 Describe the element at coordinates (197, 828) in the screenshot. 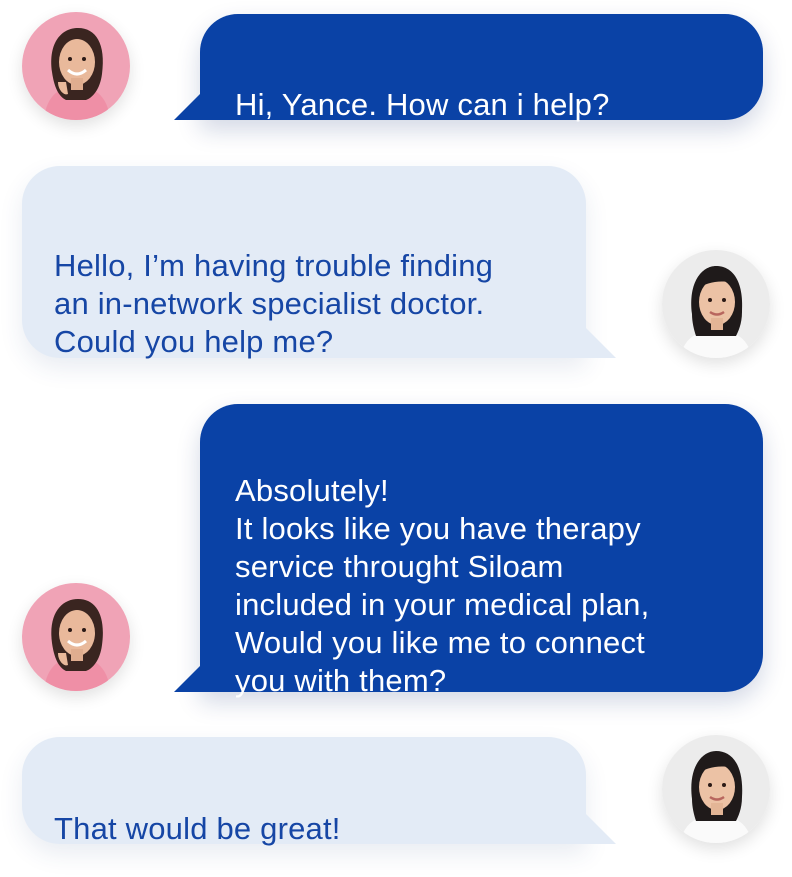

I see `message-text: That would be great!` at that location.